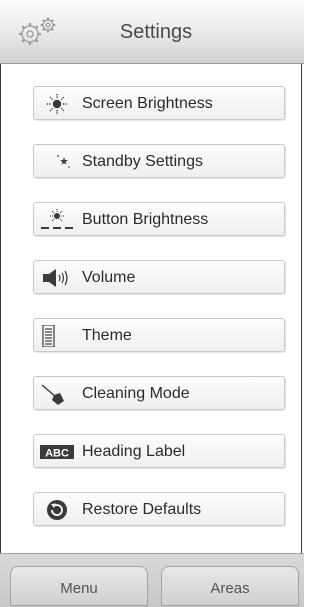 The width and height of the screenshot is (320, 607). I want to click on button-brightness-icon, so click(57, 219).